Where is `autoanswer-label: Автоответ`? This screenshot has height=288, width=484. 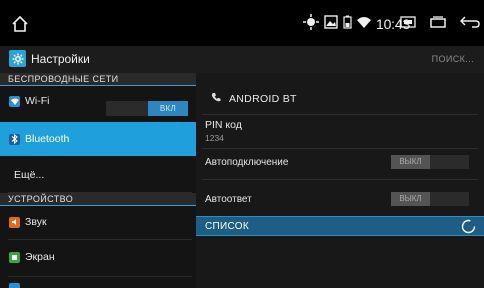
autoanswer-label: Автоответ is located at coordinates (228, 199).